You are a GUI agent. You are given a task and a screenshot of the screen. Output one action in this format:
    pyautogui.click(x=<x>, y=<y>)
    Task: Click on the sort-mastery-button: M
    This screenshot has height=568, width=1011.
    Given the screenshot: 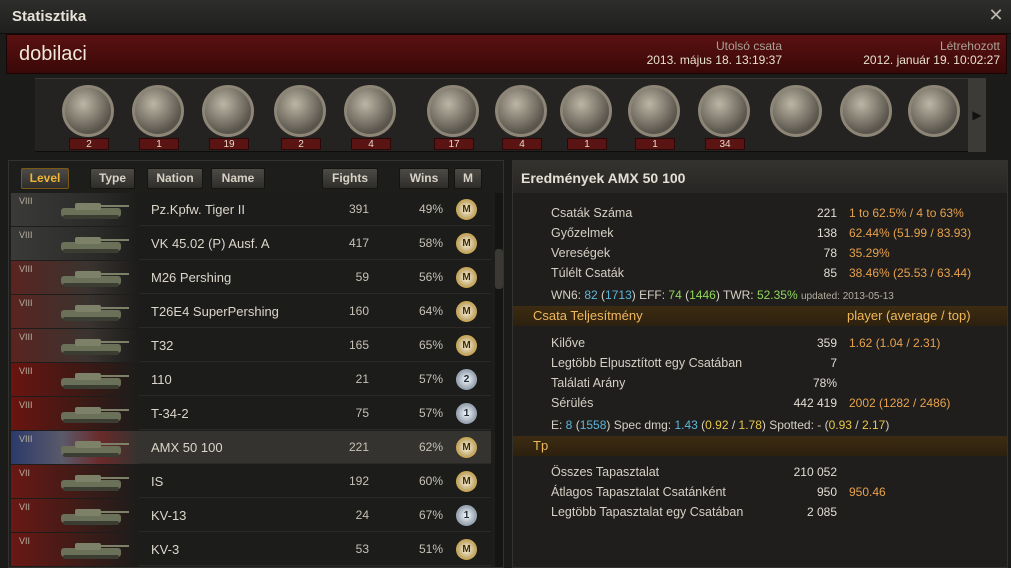 What is the action you would take?
    pyautogui.click(x=468, y=178)
    